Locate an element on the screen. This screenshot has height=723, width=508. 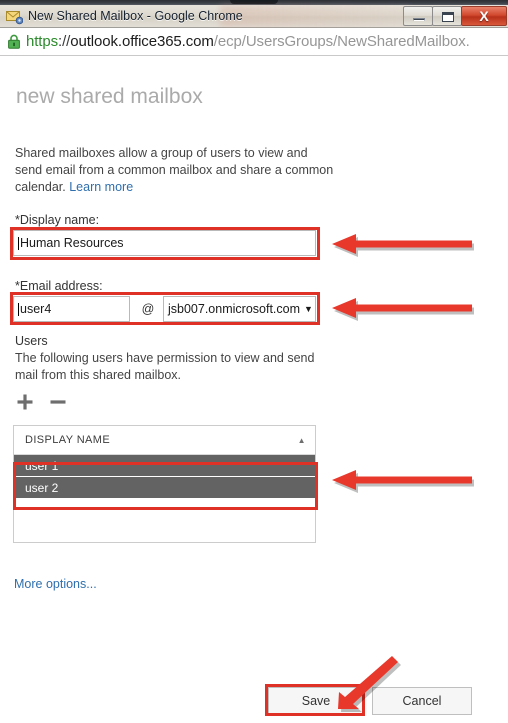
add-user-button is located at coordinates (25, 402).